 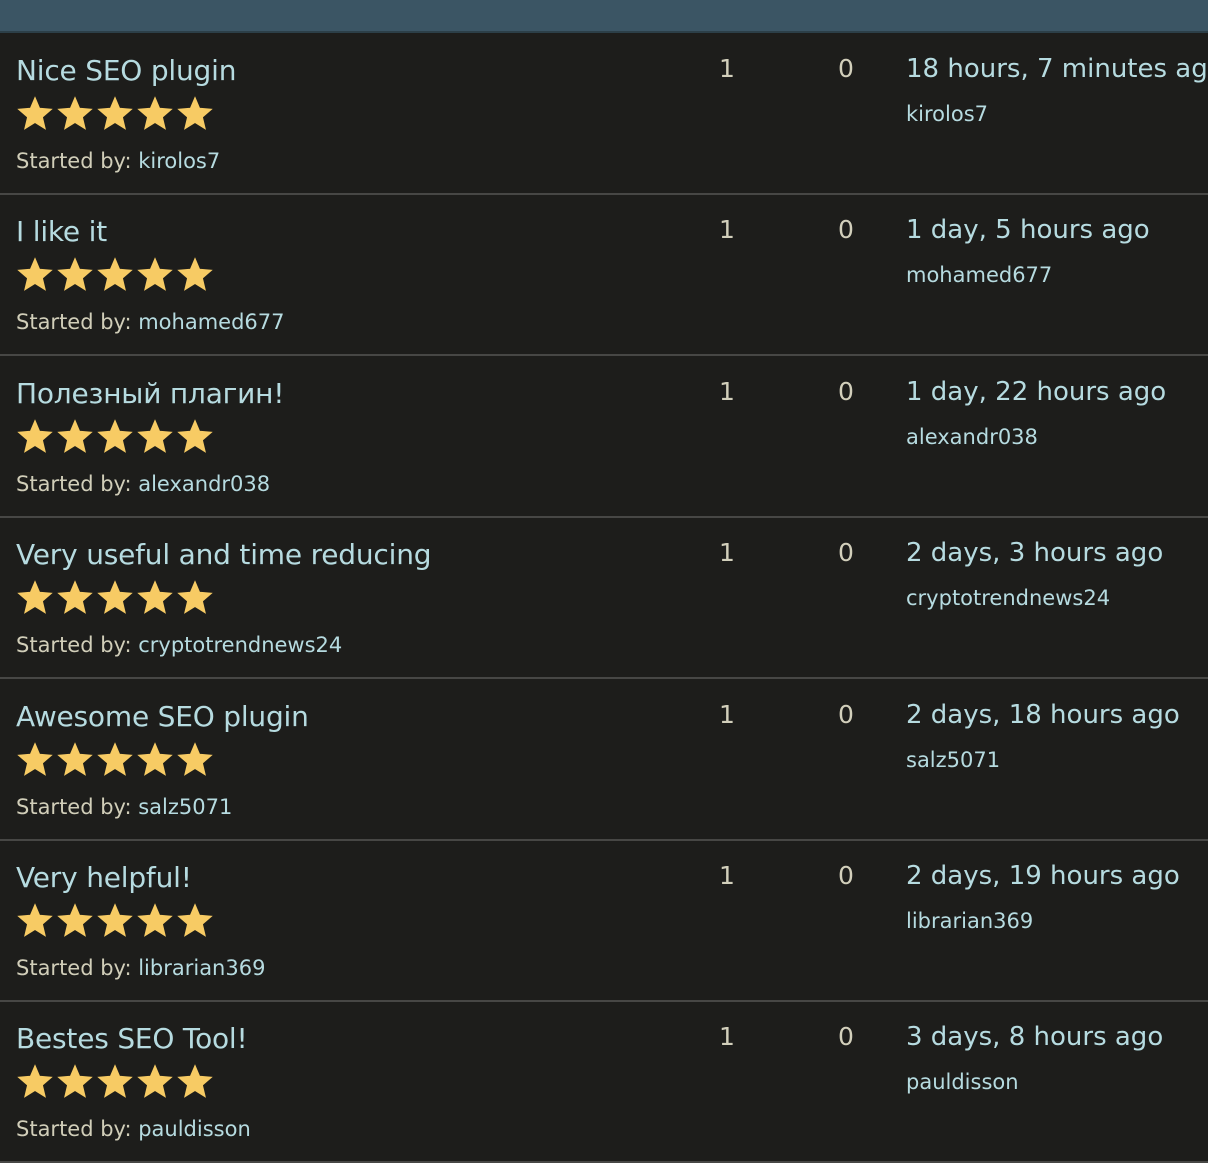 I want to click on author-link: pauldisson, so click(x=194, y=1129).